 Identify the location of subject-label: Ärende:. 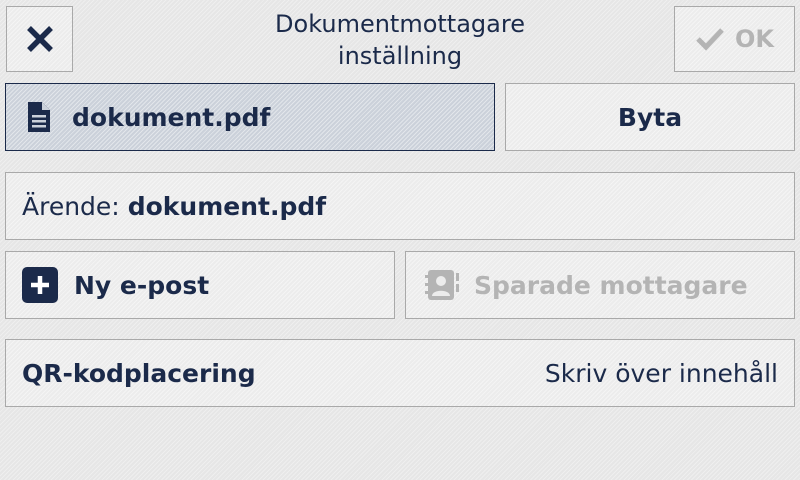
(71, 206).